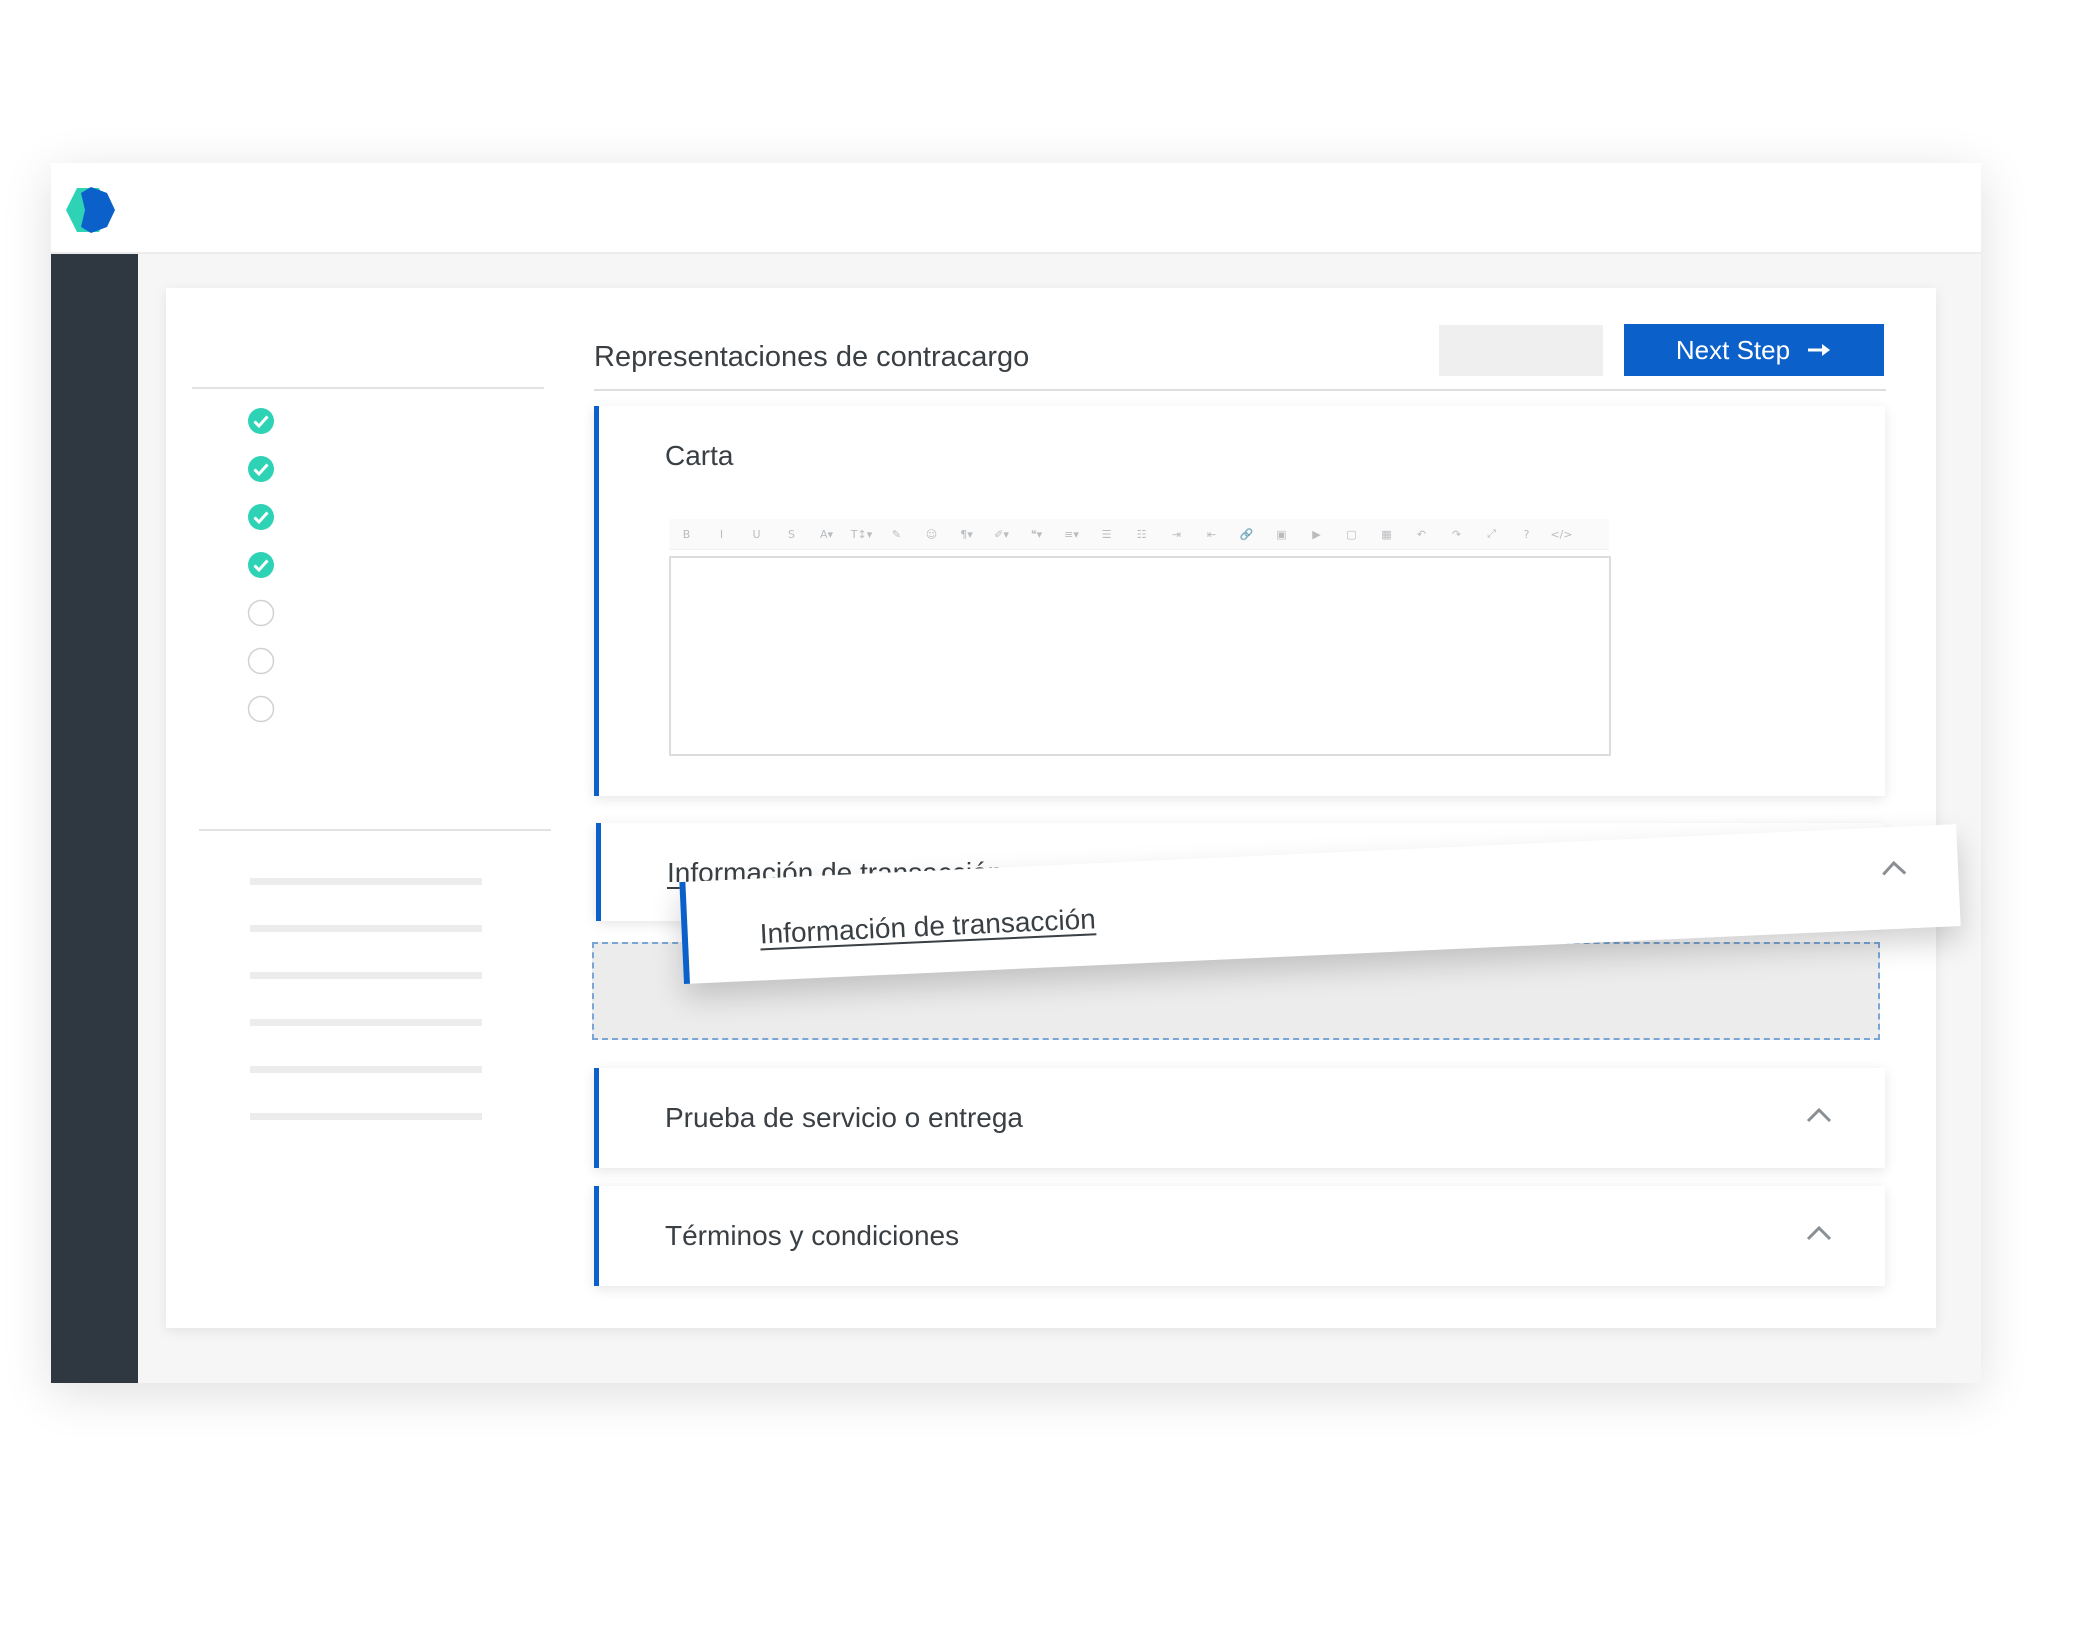  What do you see at coordinates (1526, 534) in the screenshot?
I see `toolbar-button-25: ?` at bounding box center [1526, 534].